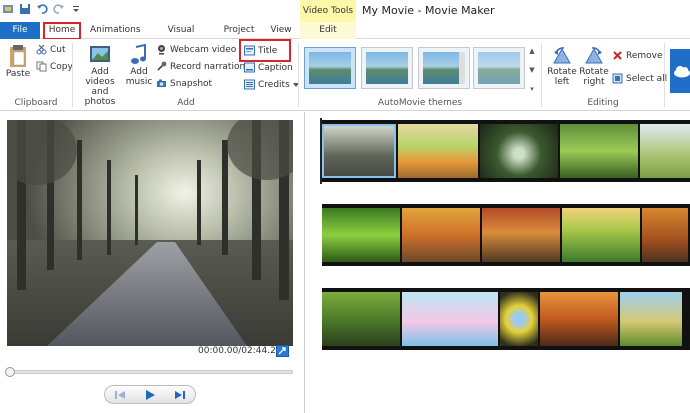 This screenshot has width=690, height=413. Describe the element at coordinates (562, 55) in the screenshot. I see `rotate-left-icon` at that location.